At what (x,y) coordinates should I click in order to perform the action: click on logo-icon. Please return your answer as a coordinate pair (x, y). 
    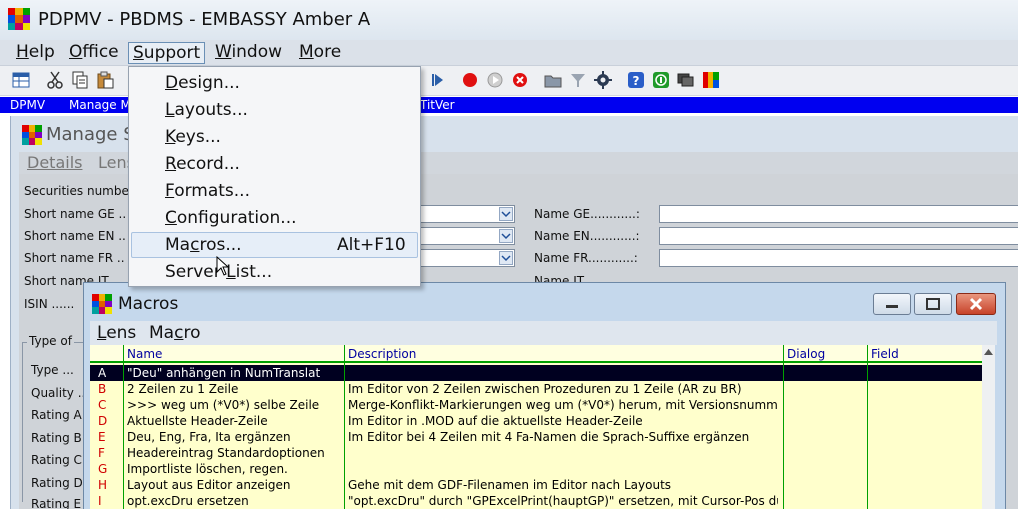
    Looking at the image, I should click on (711, 80).